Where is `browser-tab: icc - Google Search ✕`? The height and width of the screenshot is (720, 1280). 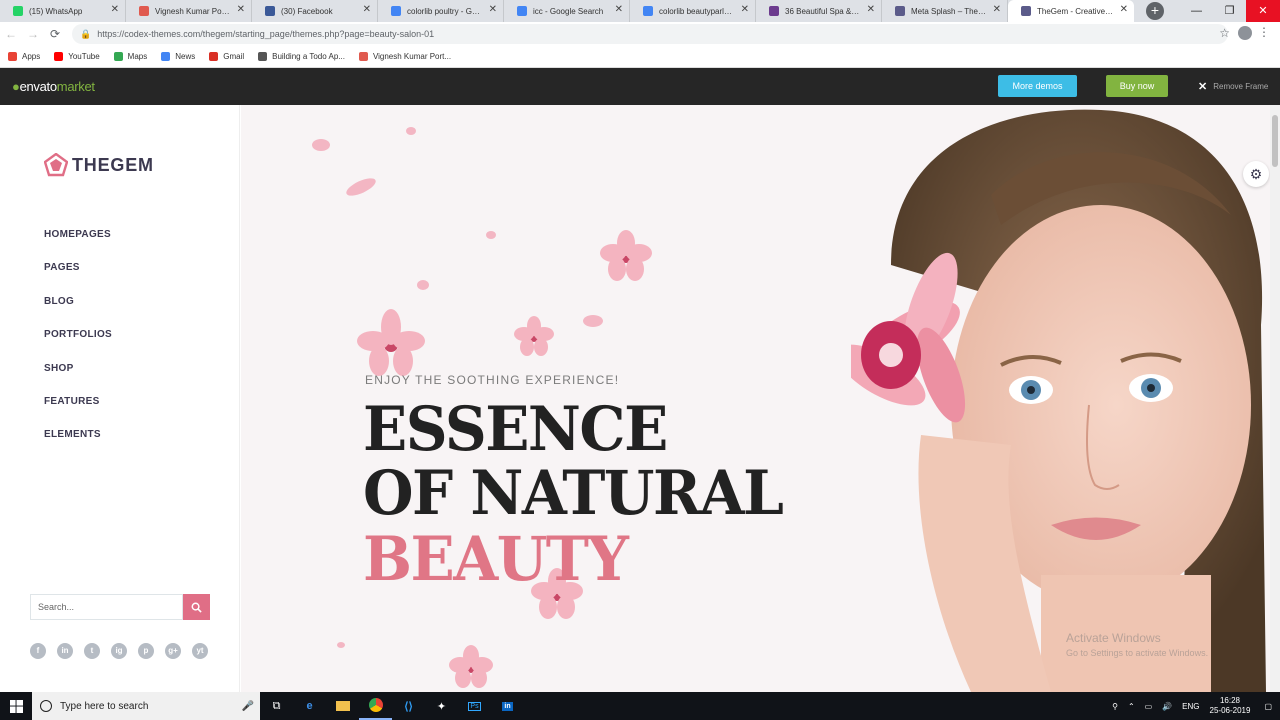 browser-tab: icc - Google Search ✕ is located at coordinates (567, 11).